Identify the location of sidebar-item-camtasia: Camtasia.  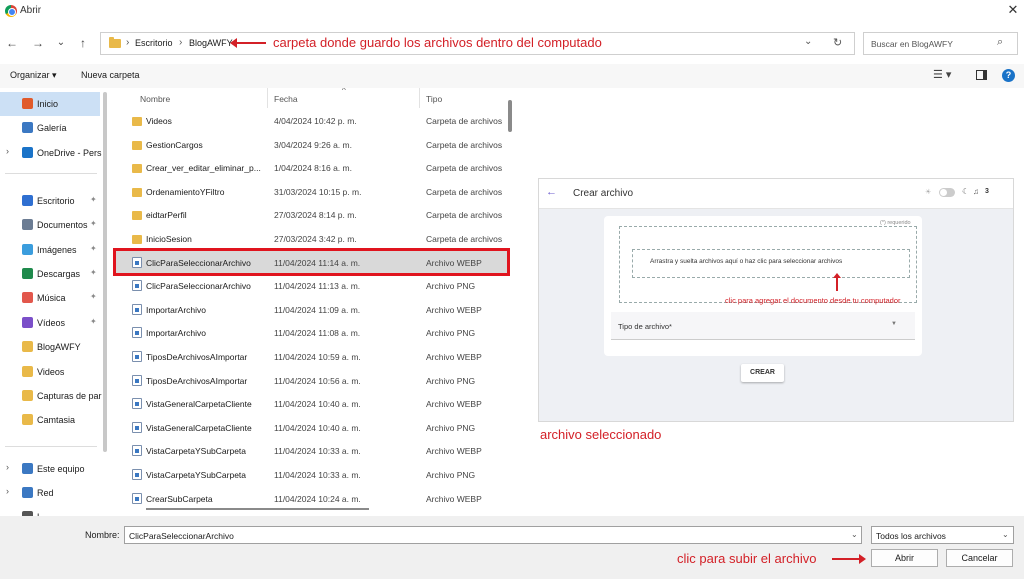
(50, 420).